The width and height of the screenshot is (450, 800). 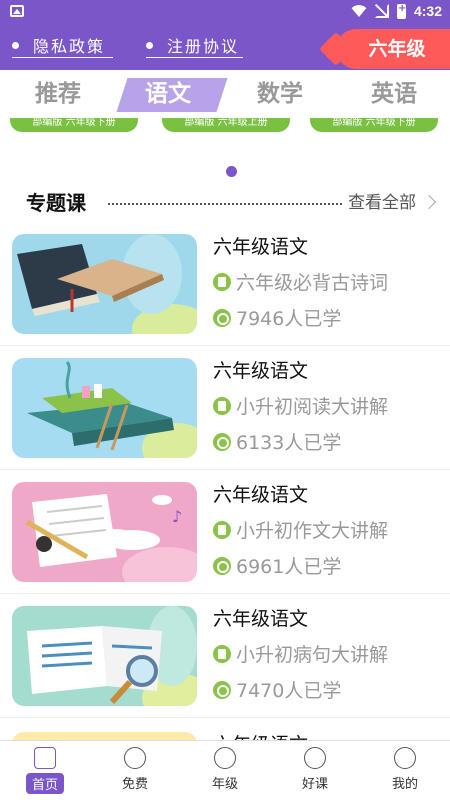 What do you see at coordinates (314, 784) in the screenshot?
I see `nav-label: 好课` at bounding box center [314, 784].